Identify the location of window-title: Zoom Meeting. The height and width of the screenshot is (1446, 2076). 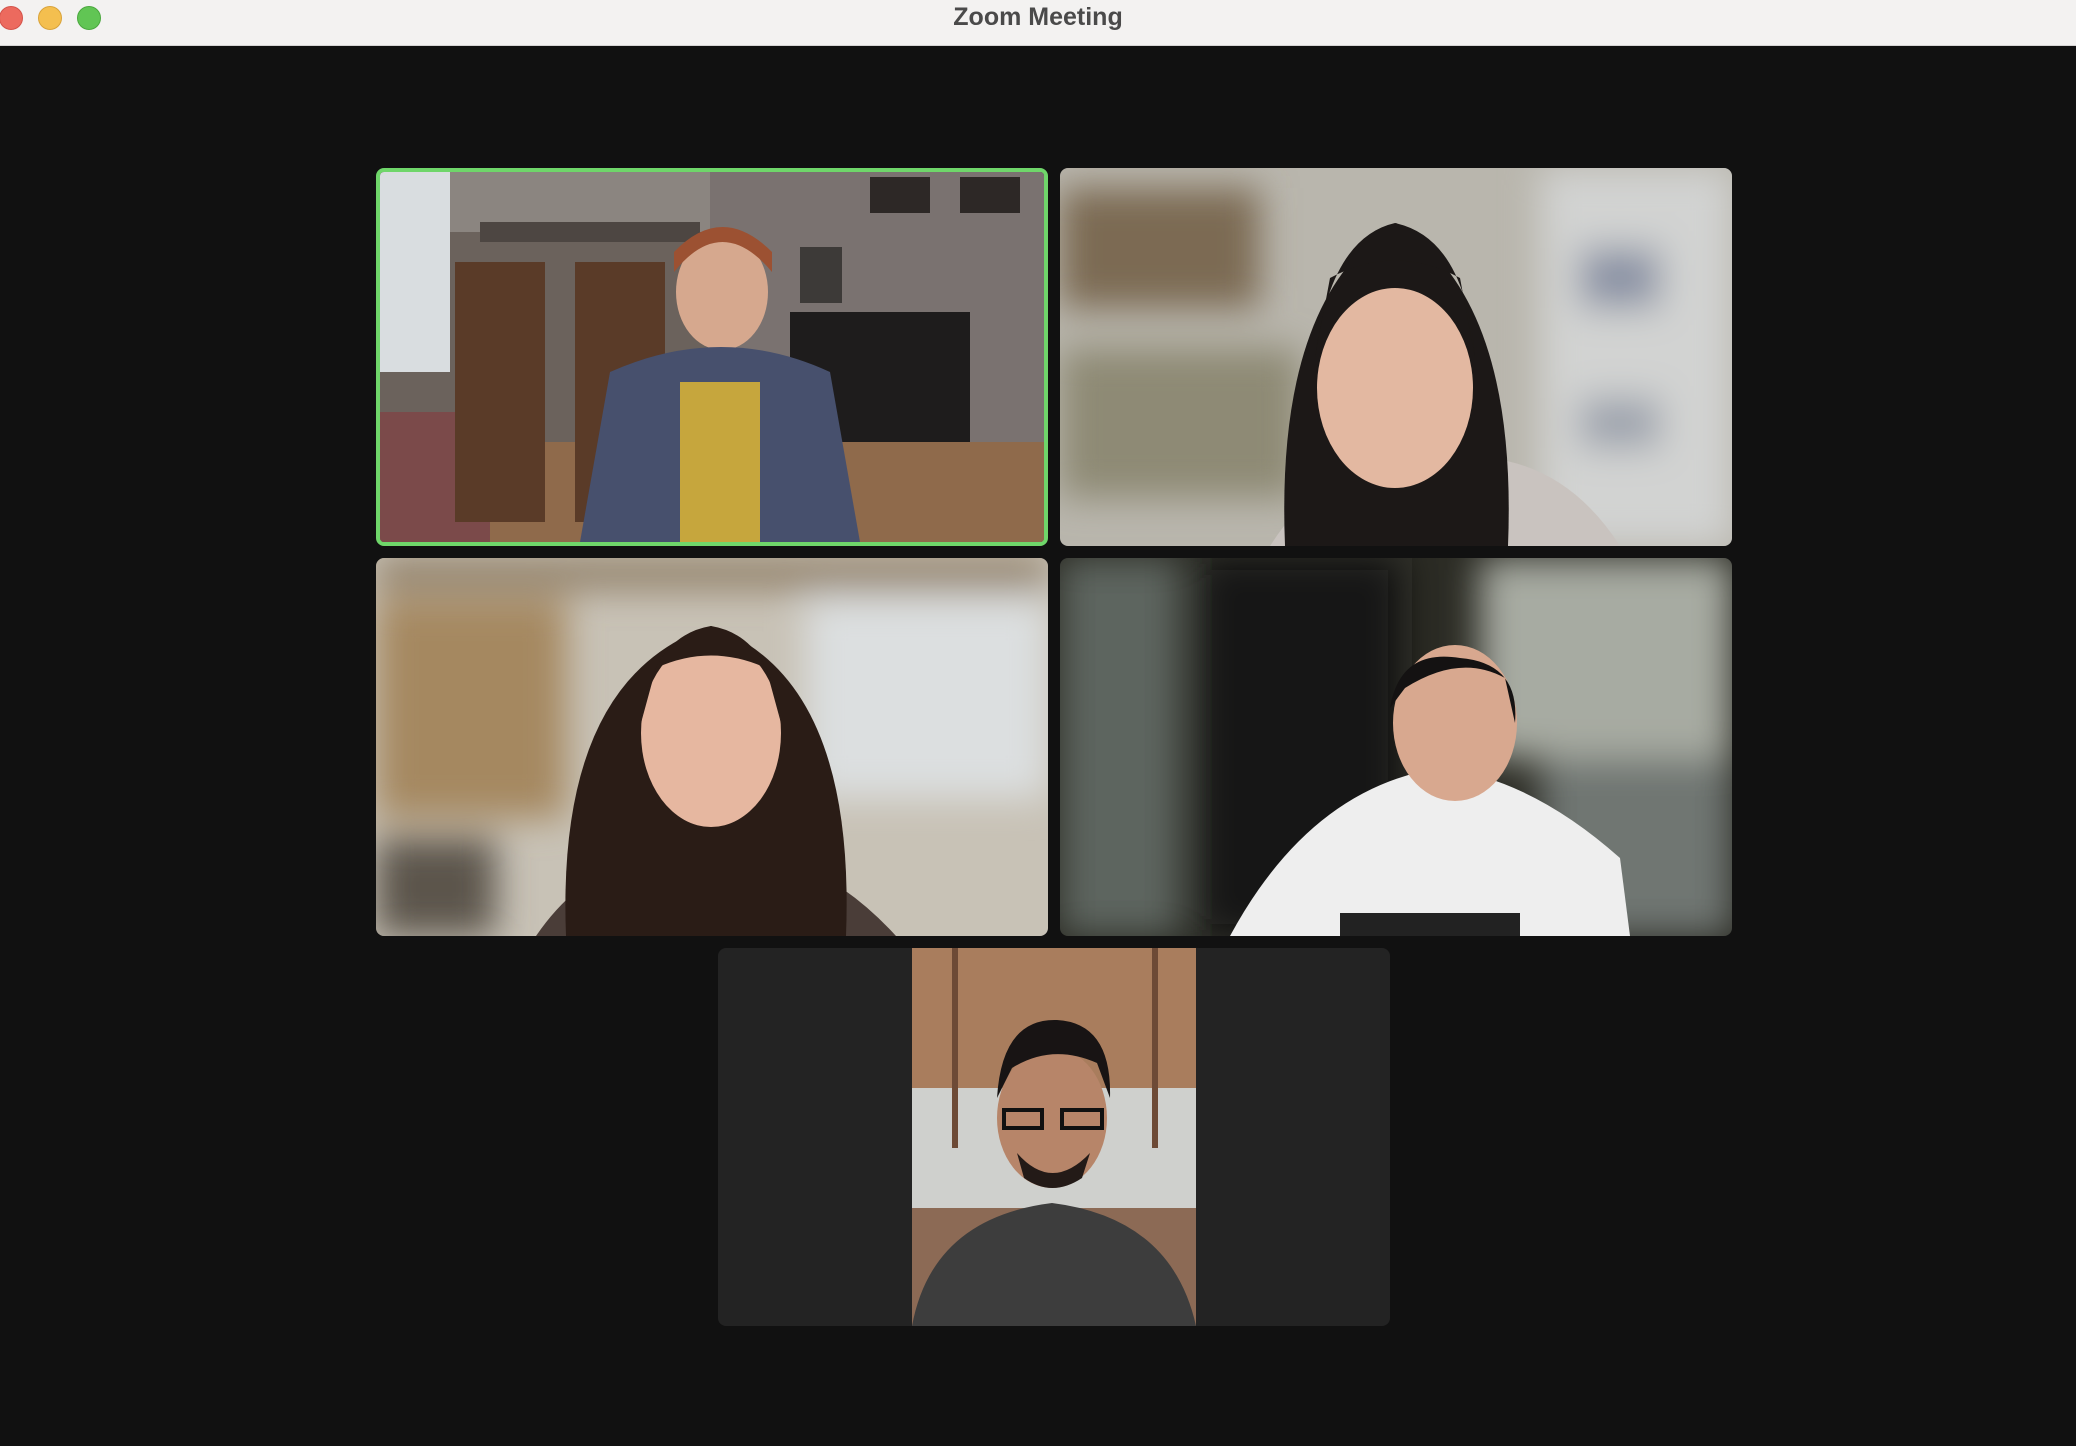
(1038, 17).